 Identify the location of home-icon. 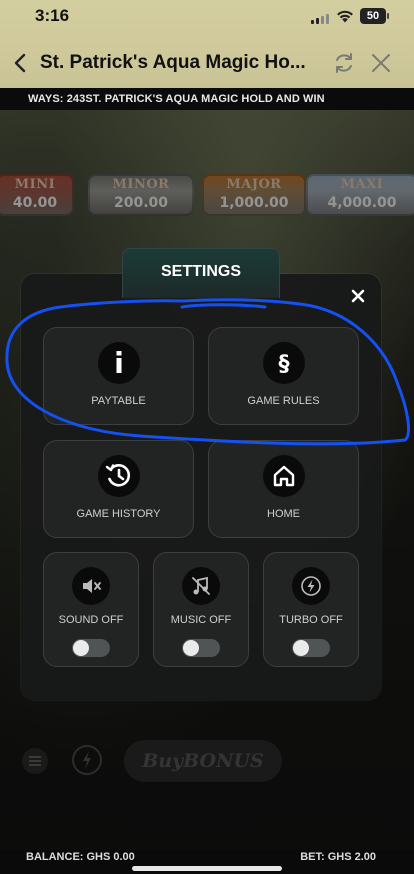
(283, 476).